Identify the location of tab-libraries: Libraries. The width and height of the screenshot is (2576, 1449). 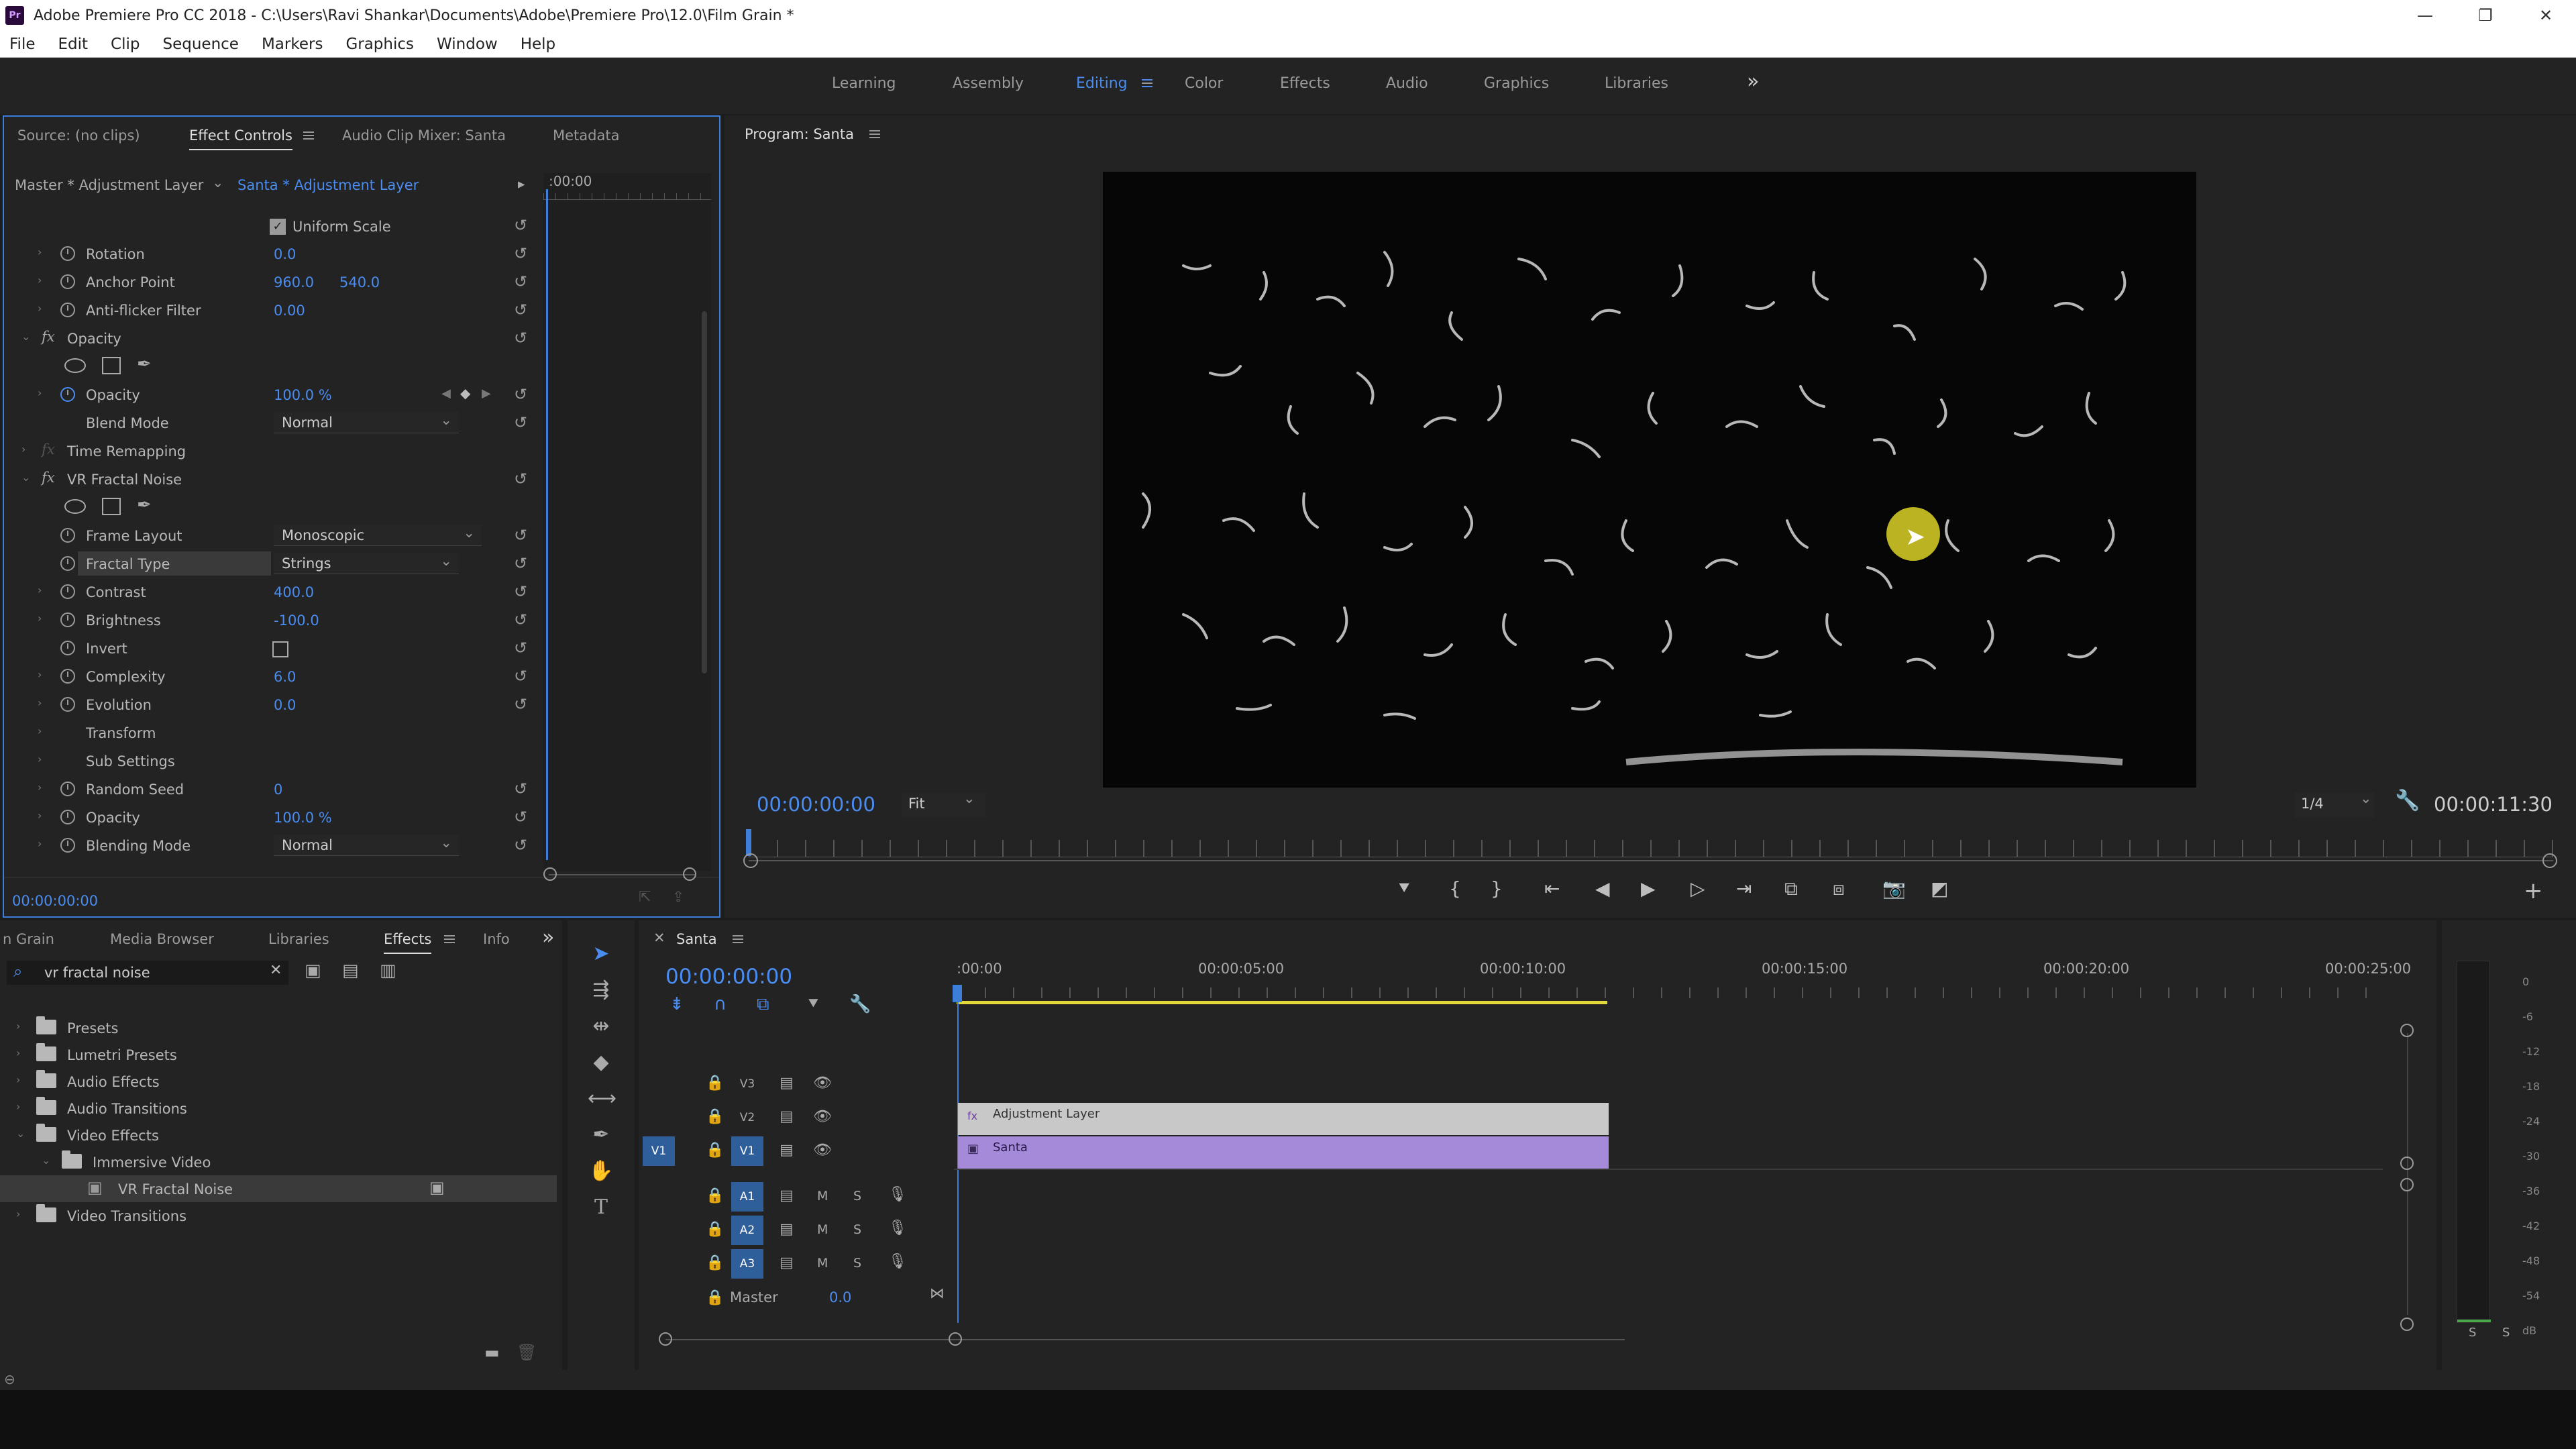
(298, 939).